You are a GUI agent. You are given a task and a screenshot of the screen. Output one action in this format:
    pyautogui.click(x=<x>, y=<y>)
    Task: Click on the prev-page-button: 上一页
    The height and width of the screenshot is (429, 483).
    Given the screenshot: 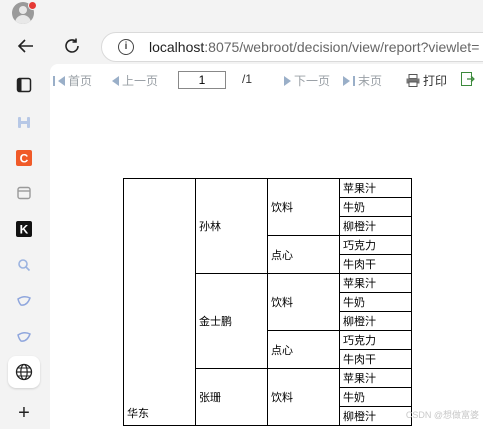 What is the action you would take?
    pyautogui.click(x=135, y=80)
    